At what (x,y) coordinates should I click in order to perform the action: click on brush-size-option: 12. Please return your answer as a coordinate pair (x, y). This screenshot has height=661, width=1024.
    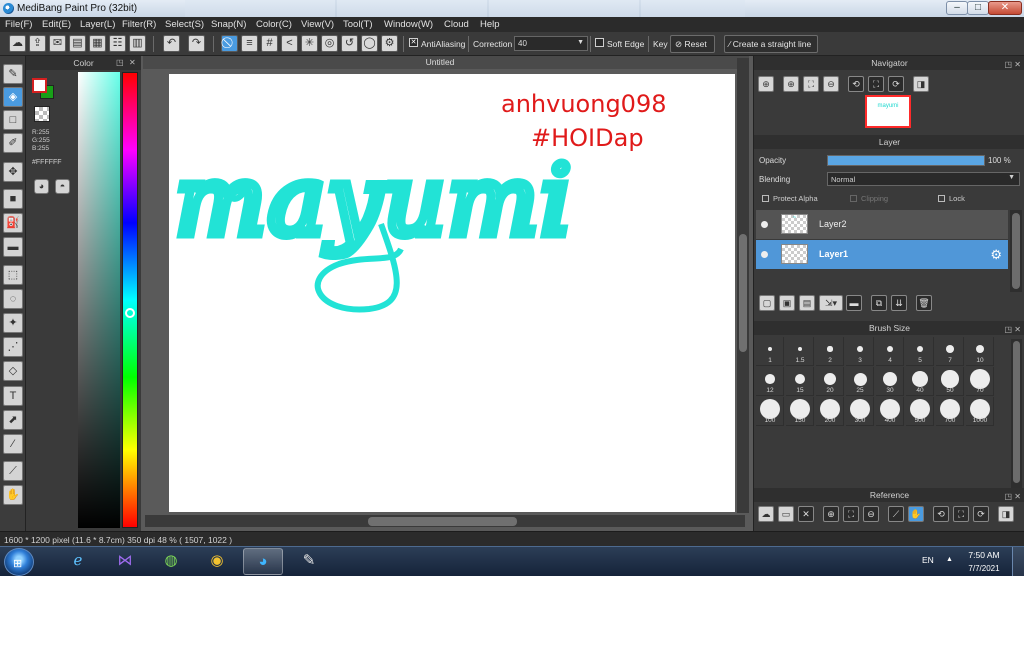
    Looking at the image, I should click on (770, 381).